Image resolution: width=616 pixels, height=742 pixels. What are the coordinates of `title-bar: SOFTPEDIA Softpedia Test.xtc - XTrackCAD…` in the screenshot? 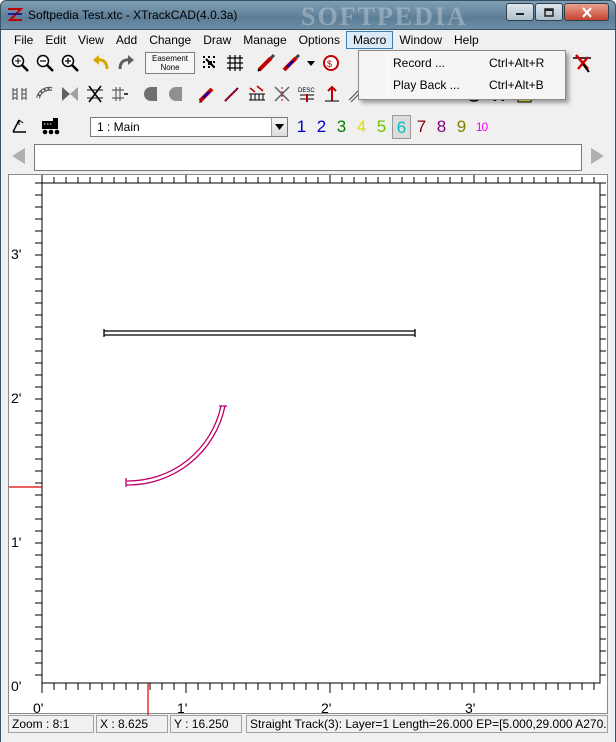 It's located at (308, 15).